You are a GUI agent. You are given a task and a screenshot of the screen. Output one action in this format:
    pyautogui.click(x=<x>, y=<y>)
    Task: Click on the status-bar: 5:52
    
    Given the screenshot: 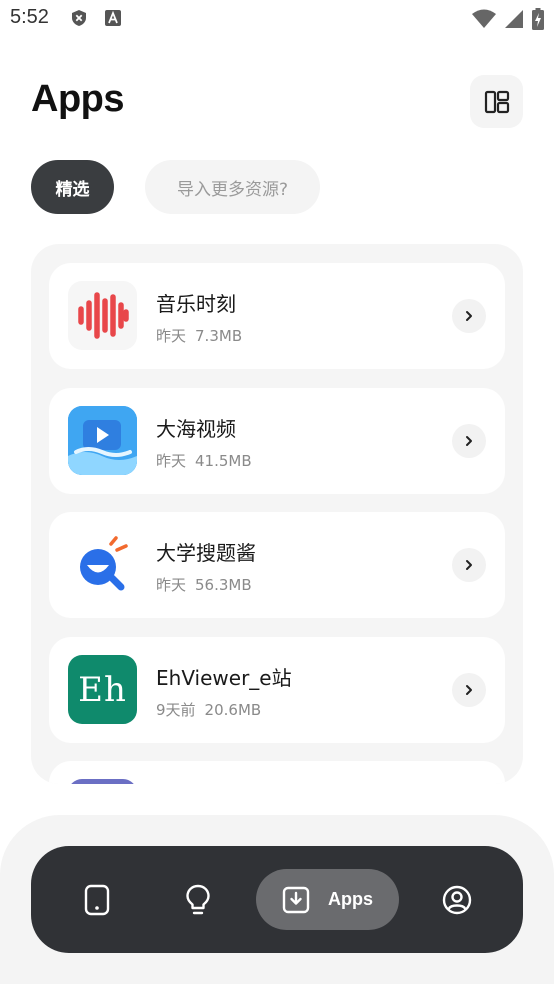 What is the action you would take?
    pyautogui.click(x=277, y=20)
    